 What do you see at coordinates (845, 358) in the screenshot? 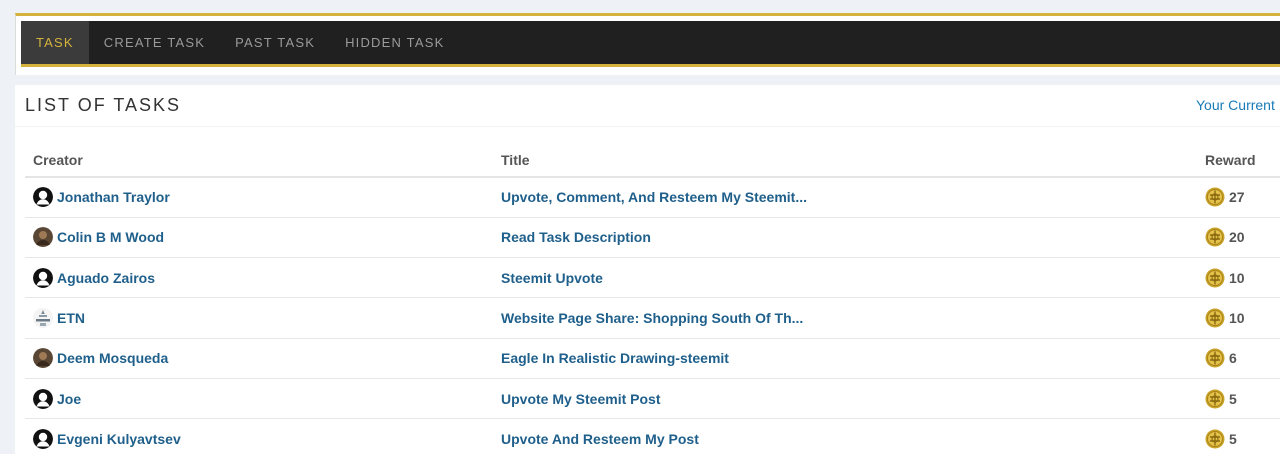
I see `title-cell: Eagle In Realistic Drawing-steemit` at bounding box center [845, 358].